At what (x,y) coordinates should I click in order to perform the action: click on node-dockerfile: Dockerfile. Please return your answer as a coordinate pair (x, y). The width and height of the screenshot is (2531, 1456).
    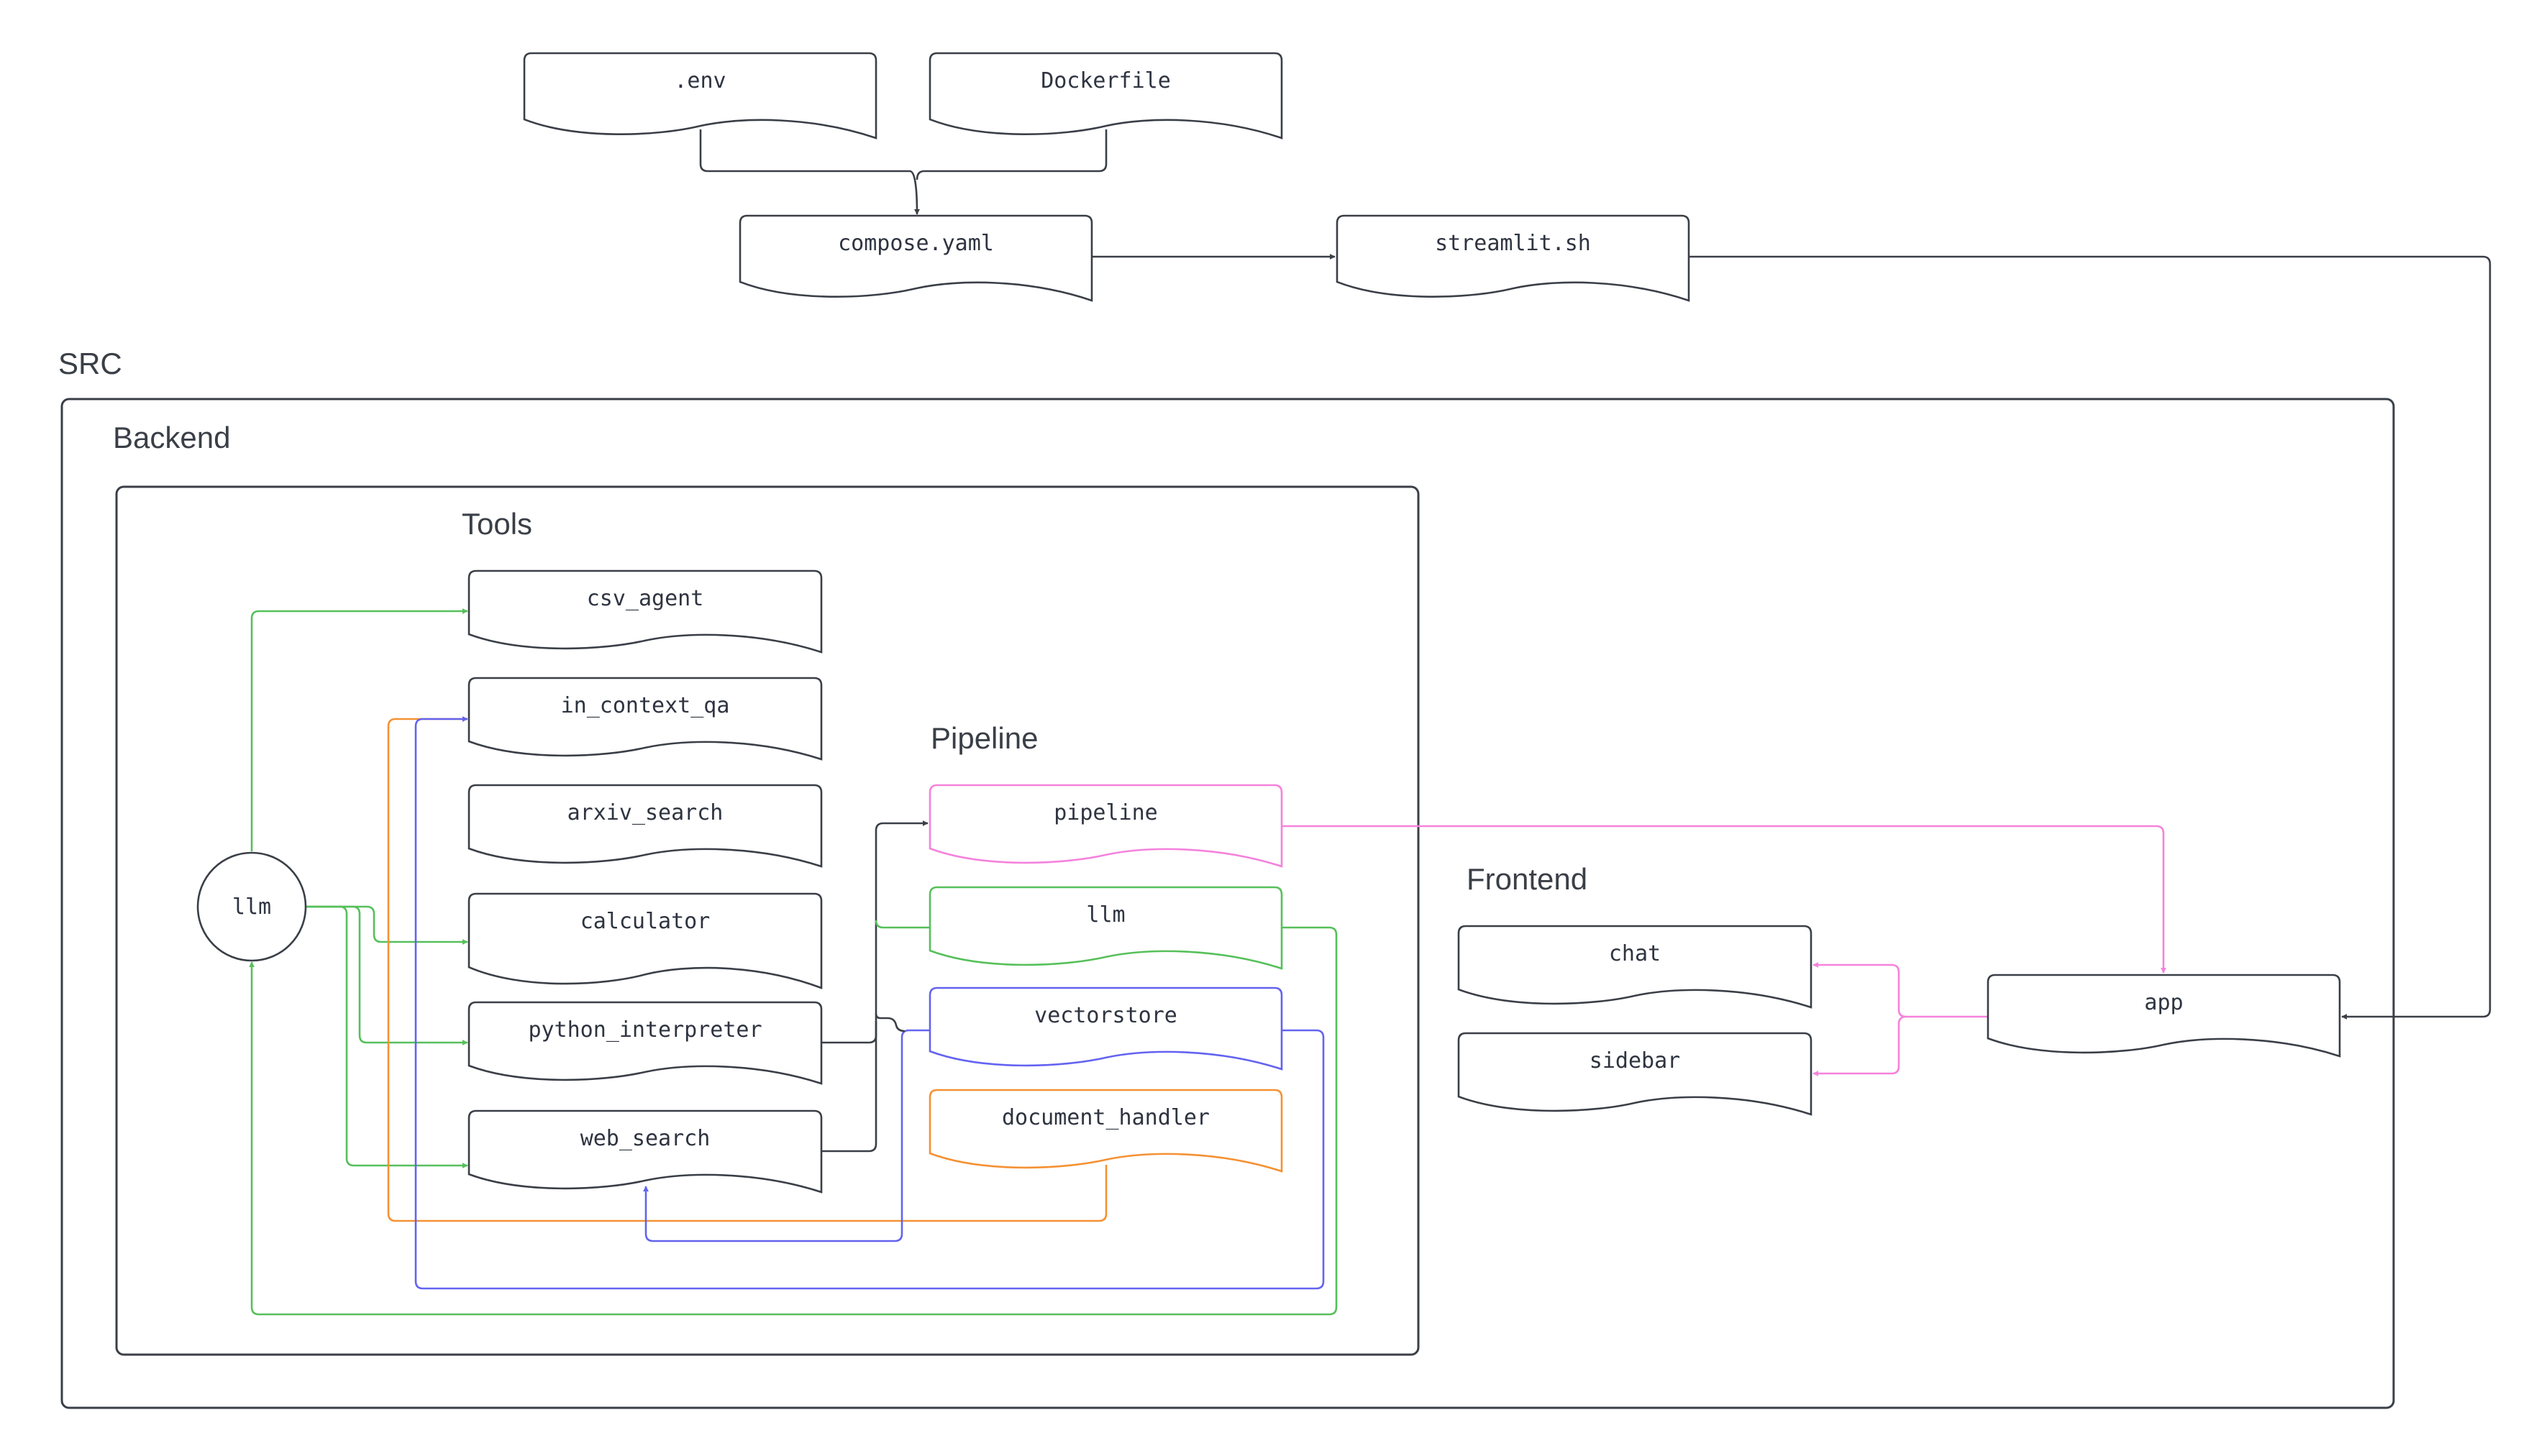
    Looking at the image, I should click on (1106, 95).